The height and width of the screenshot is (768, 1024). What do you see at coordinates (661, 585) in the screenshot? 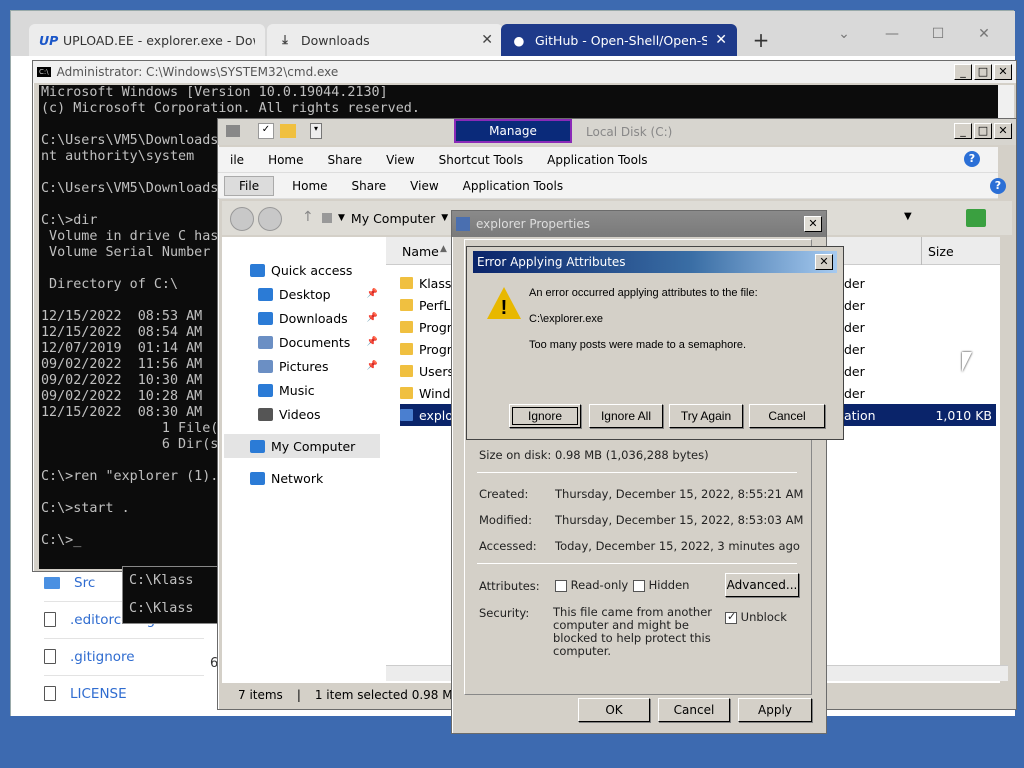
I see `hidden-checkbox: Hidden` at bounding box center [661, 585].